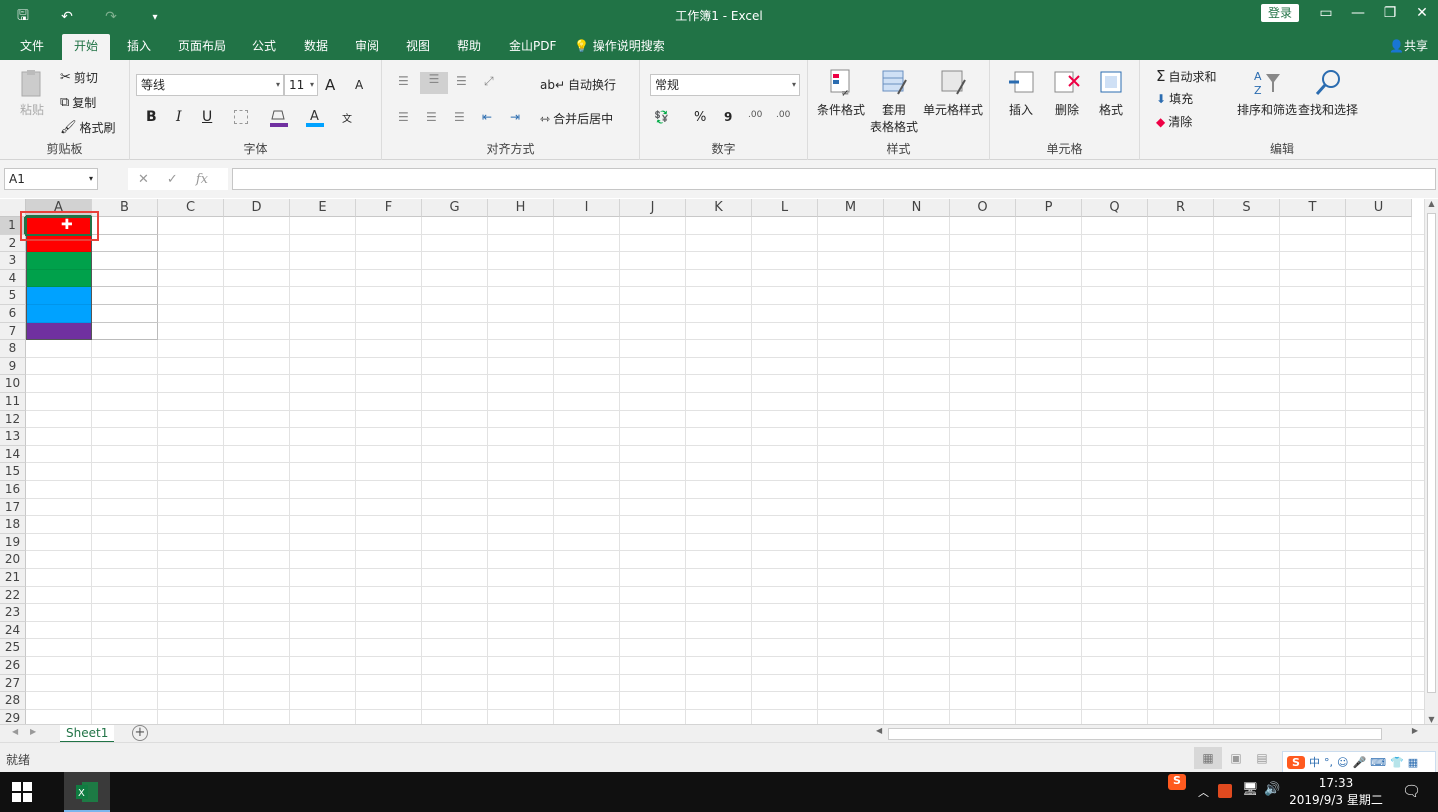  I want to click on sheet-tab-sheet1: Sheet1, so click(87, 734).